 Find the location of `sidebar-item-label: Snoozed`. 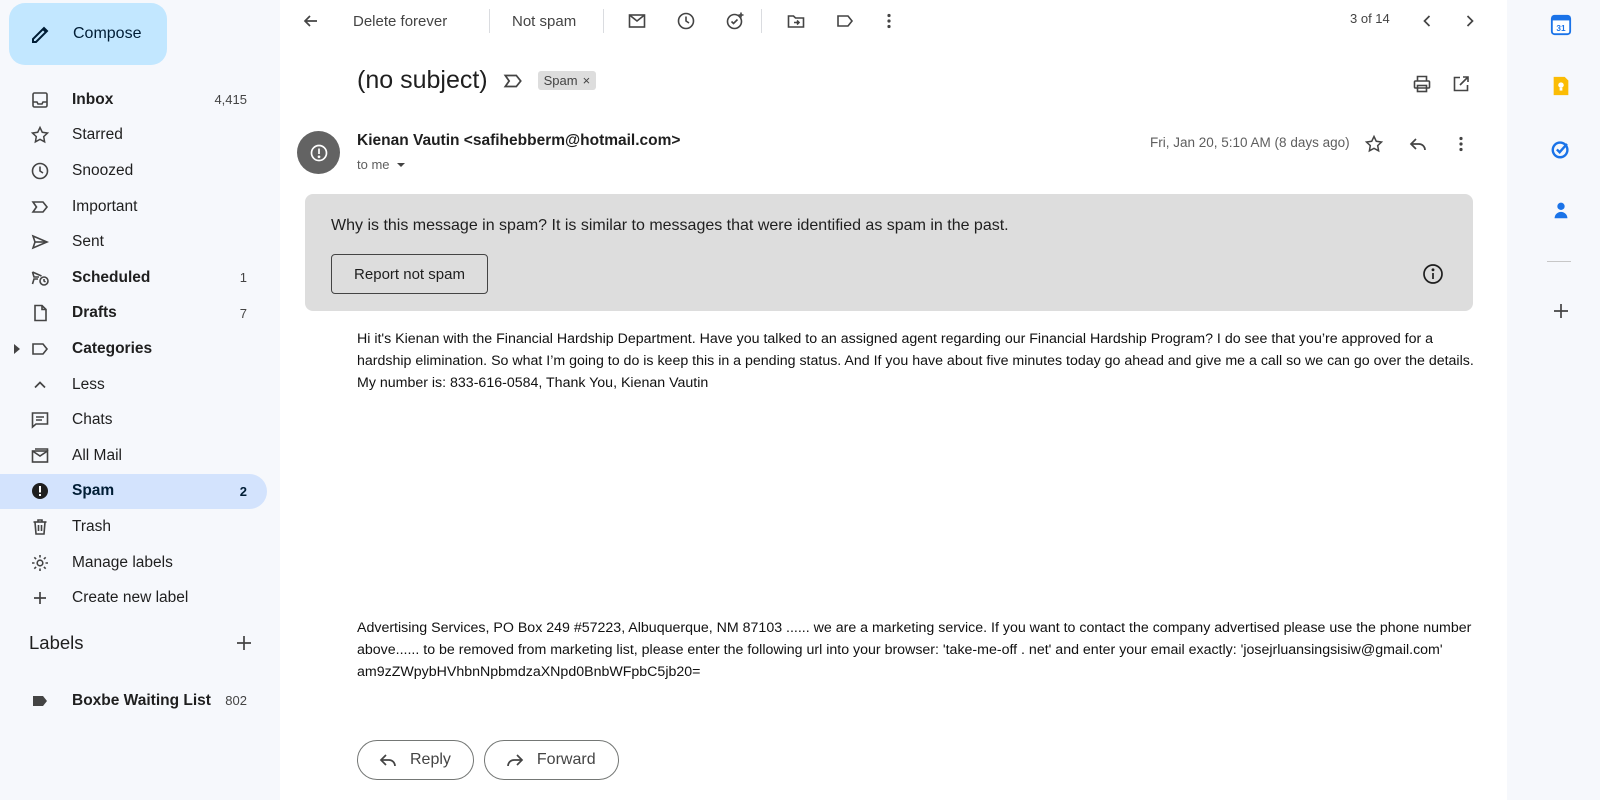

sidebar-item-label: Snoozed is located at coordinates (103, 170).